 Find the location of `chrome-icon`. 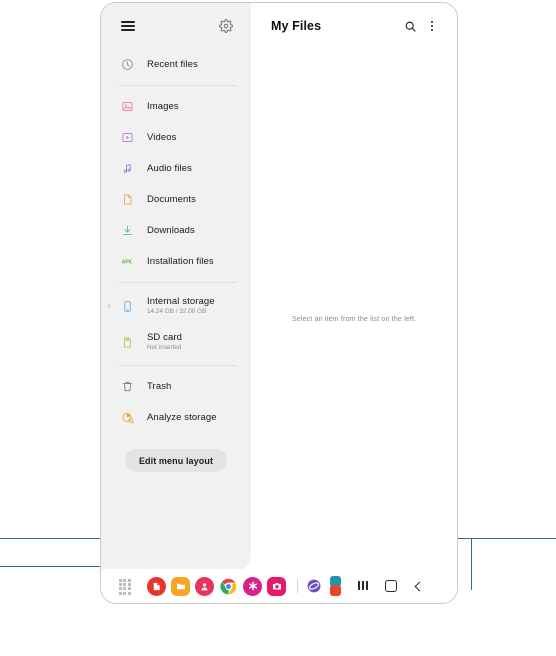

chrome-icon is located at coordinates (228, 586).